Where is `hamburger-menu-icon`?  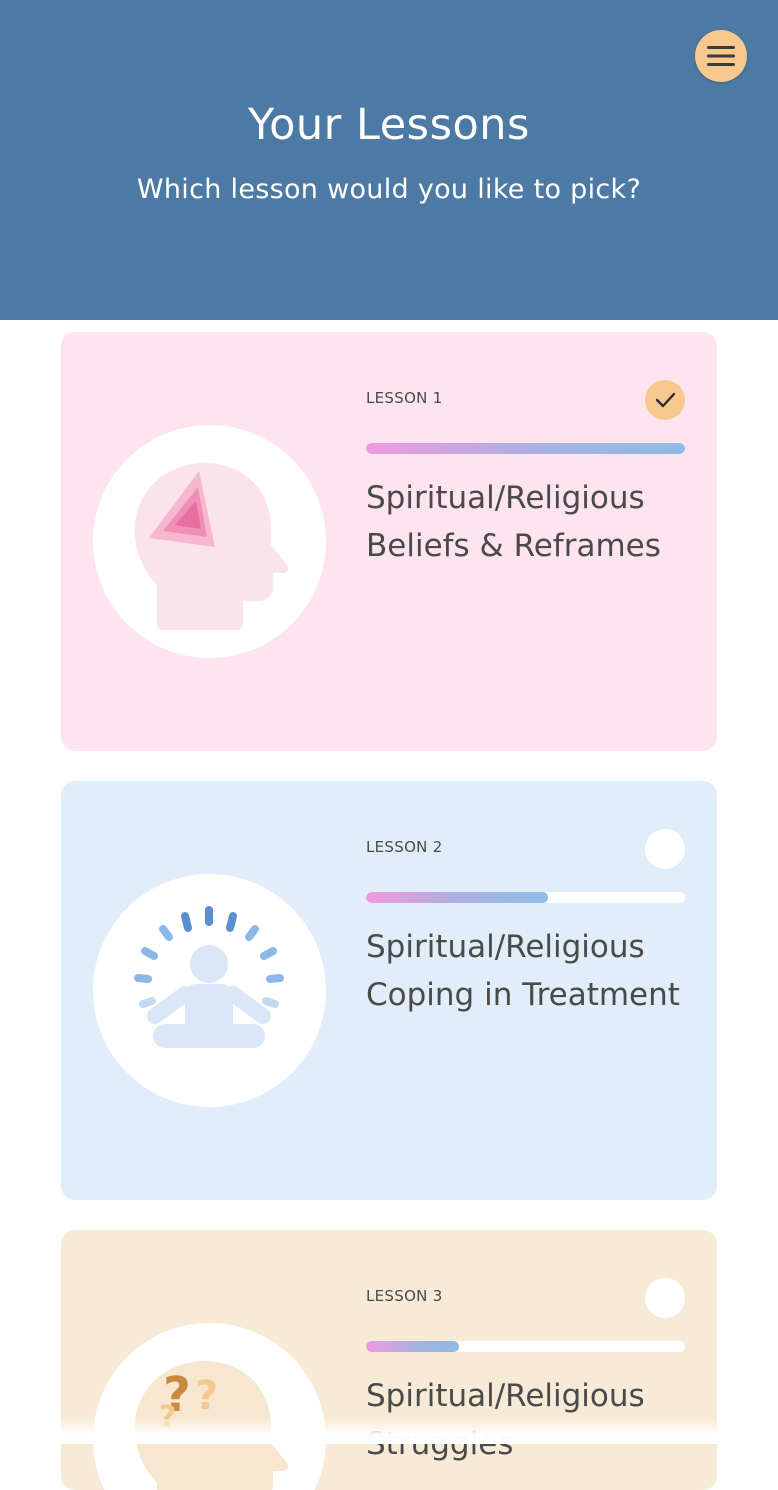 hamburger-menu-icon is located at coordinates (721, 56).